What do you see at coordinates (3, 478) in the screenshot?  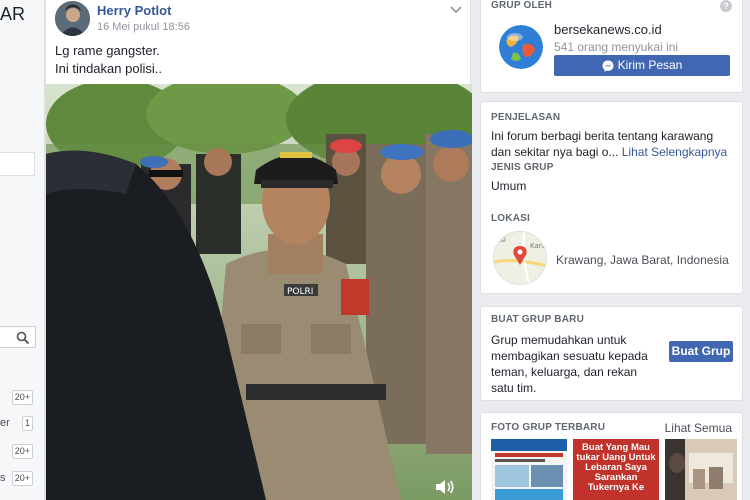 I see `sidebar-row-label: s` at bounding box center [3, 478].